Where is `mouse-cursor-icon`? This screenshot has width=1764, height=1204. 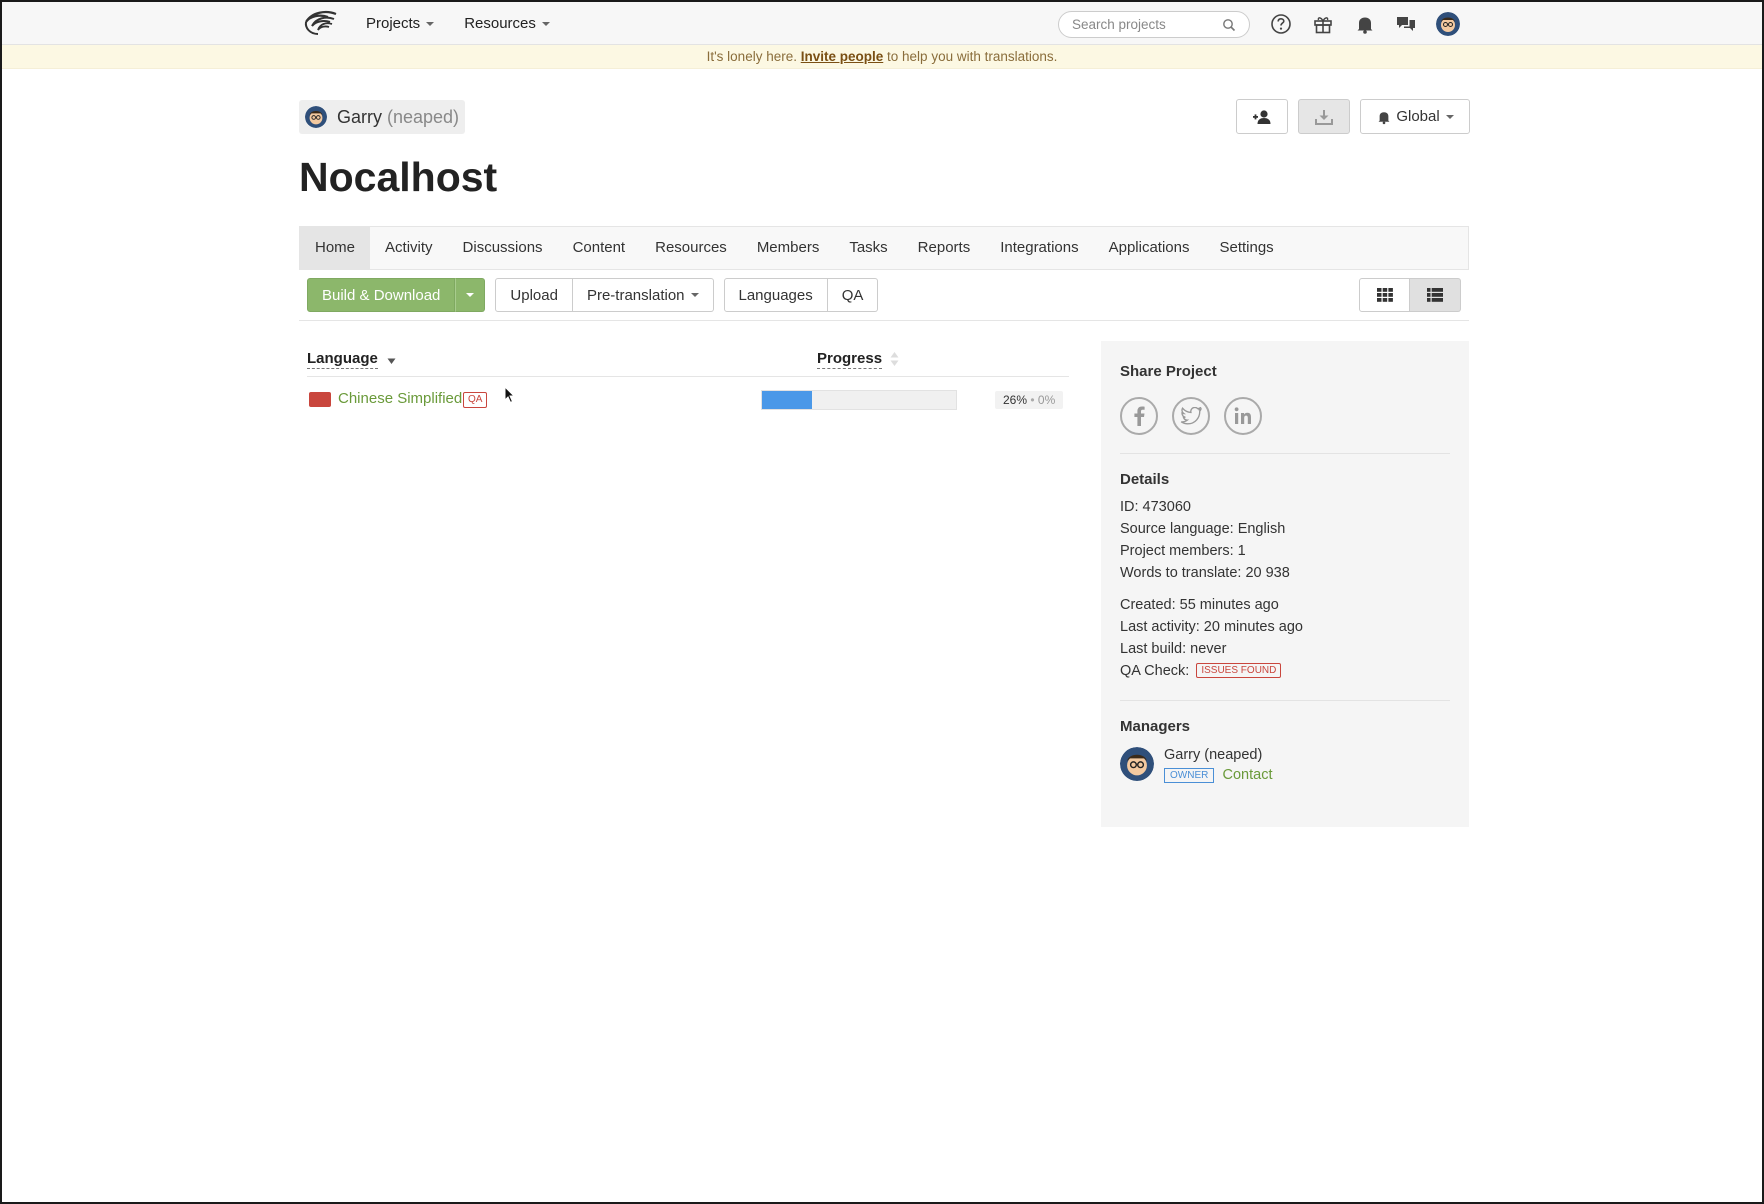 mouse-cursor-icon is located at coordinates (510, 395).